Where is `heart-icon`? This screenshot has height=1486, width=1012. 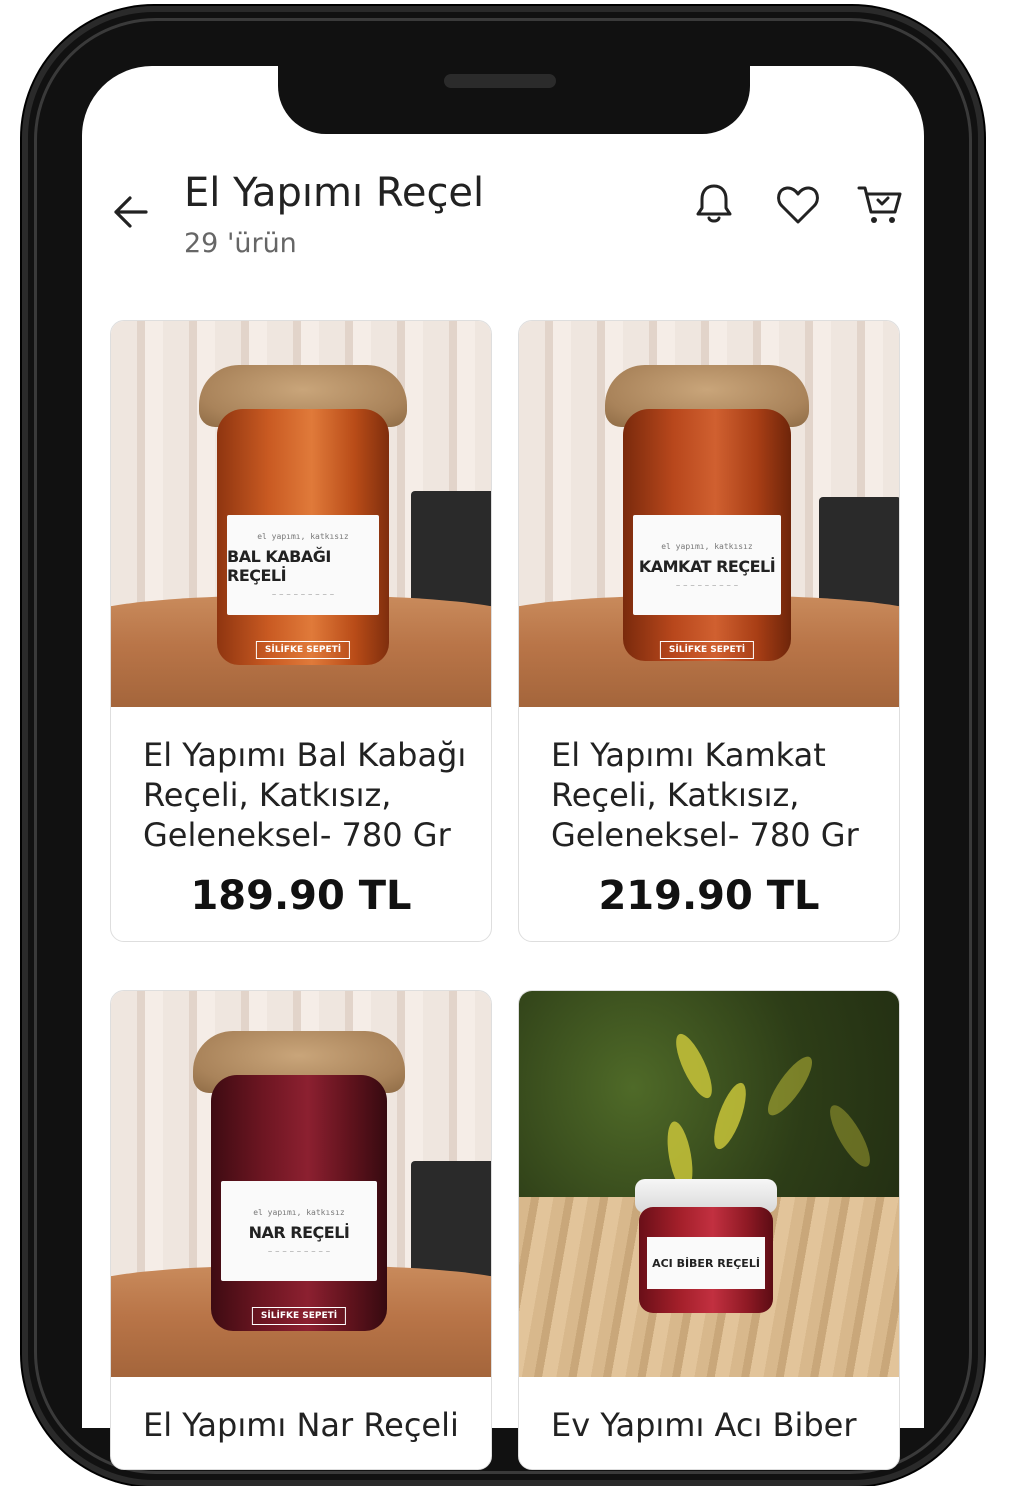 heart-icon is located at coordinates (798, 205).